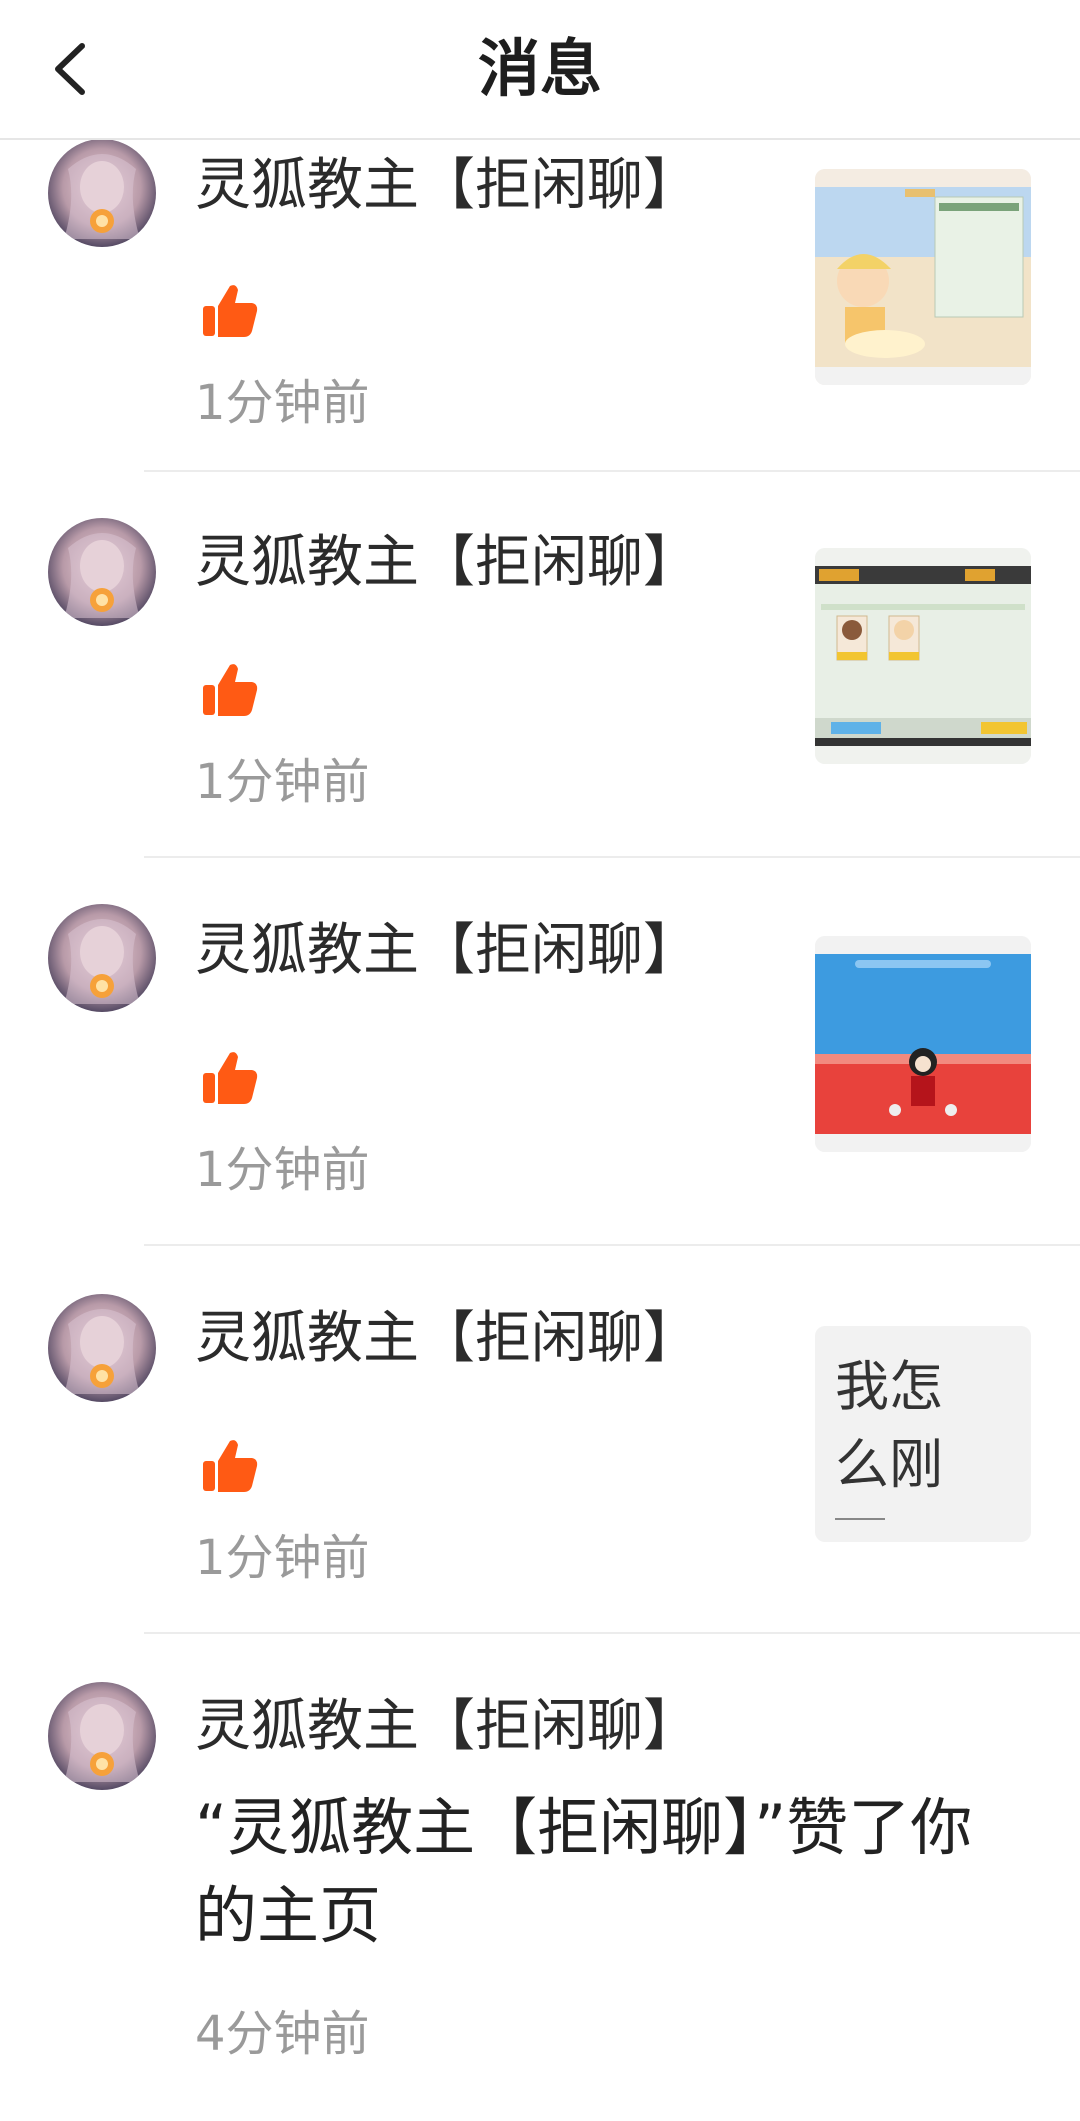  What do you see at coordinates (860, 1519) in the screenshot?
I see `ellipsis-line` at bounding box center [860, 1519].